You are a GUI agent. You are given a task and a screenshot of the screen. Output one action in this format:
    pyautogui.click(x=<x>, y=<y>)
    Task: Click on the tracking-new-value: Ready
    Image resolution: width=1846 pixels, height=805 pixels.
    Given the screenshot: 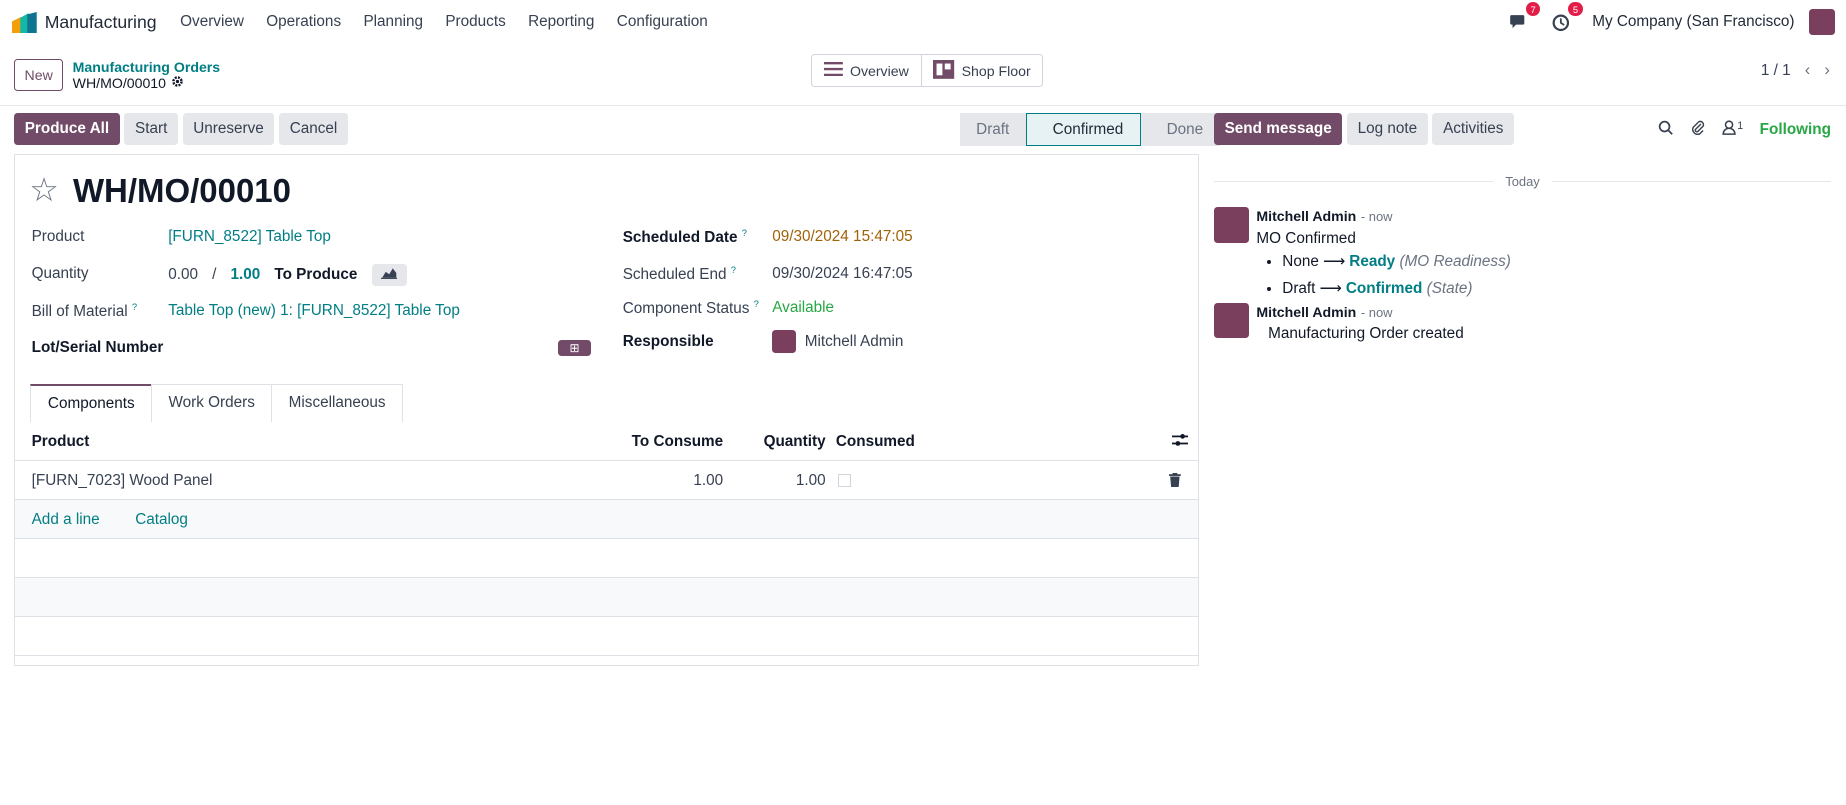 What is the action you would take?
    pyautogui.click(x=1372, y=262)
    